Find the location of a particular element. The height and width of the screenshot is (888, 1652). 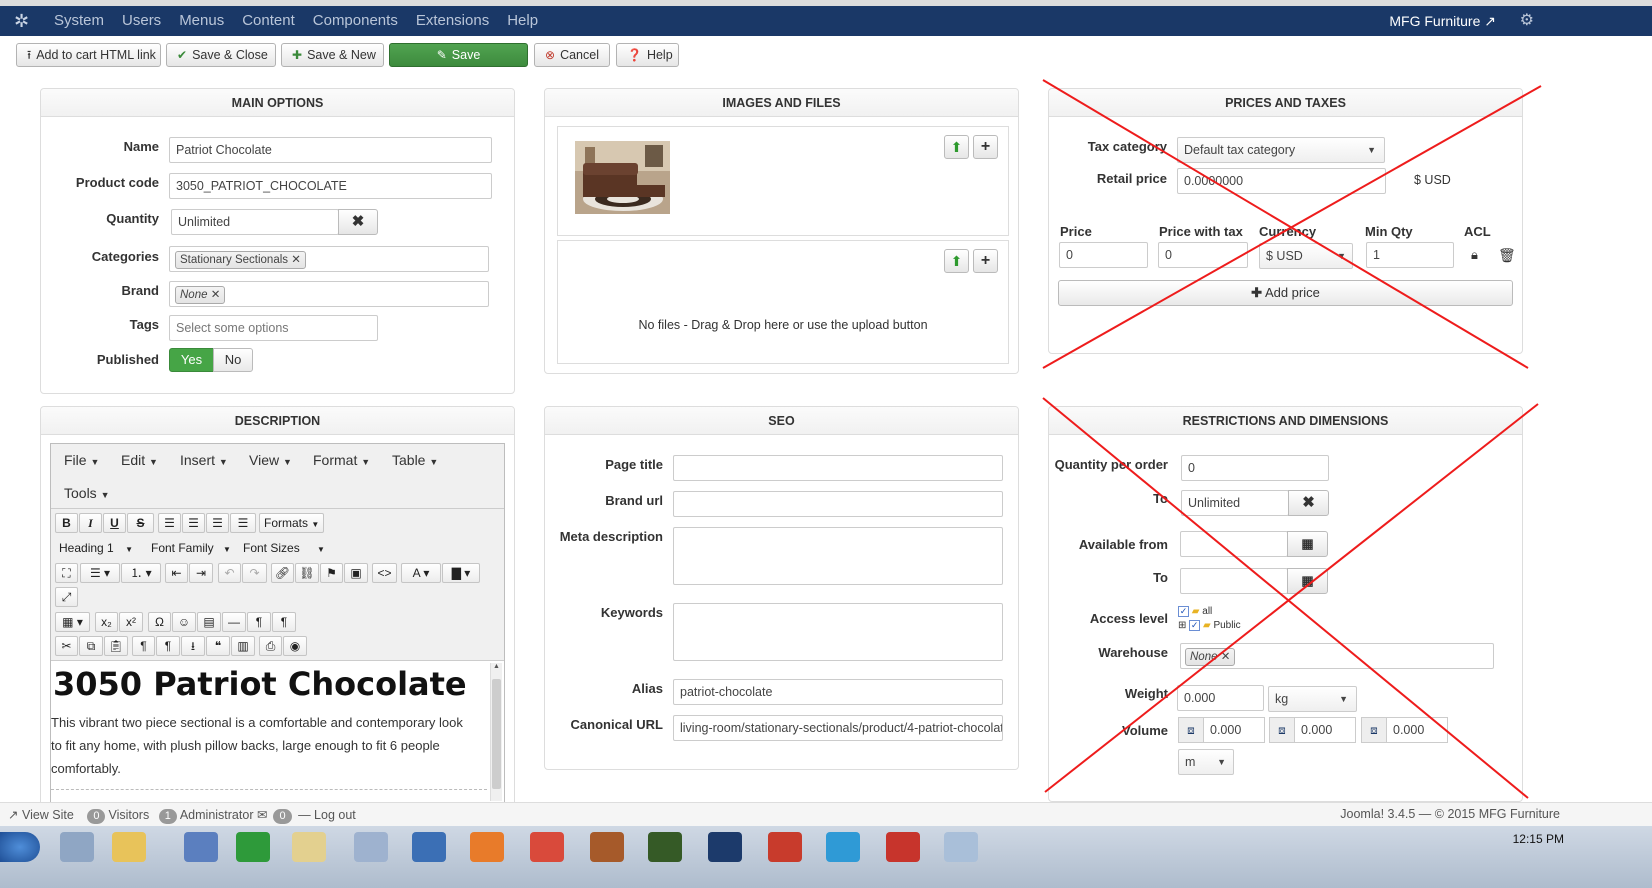

photoshop-taskbar-icon is located at coordinates (725, 847).